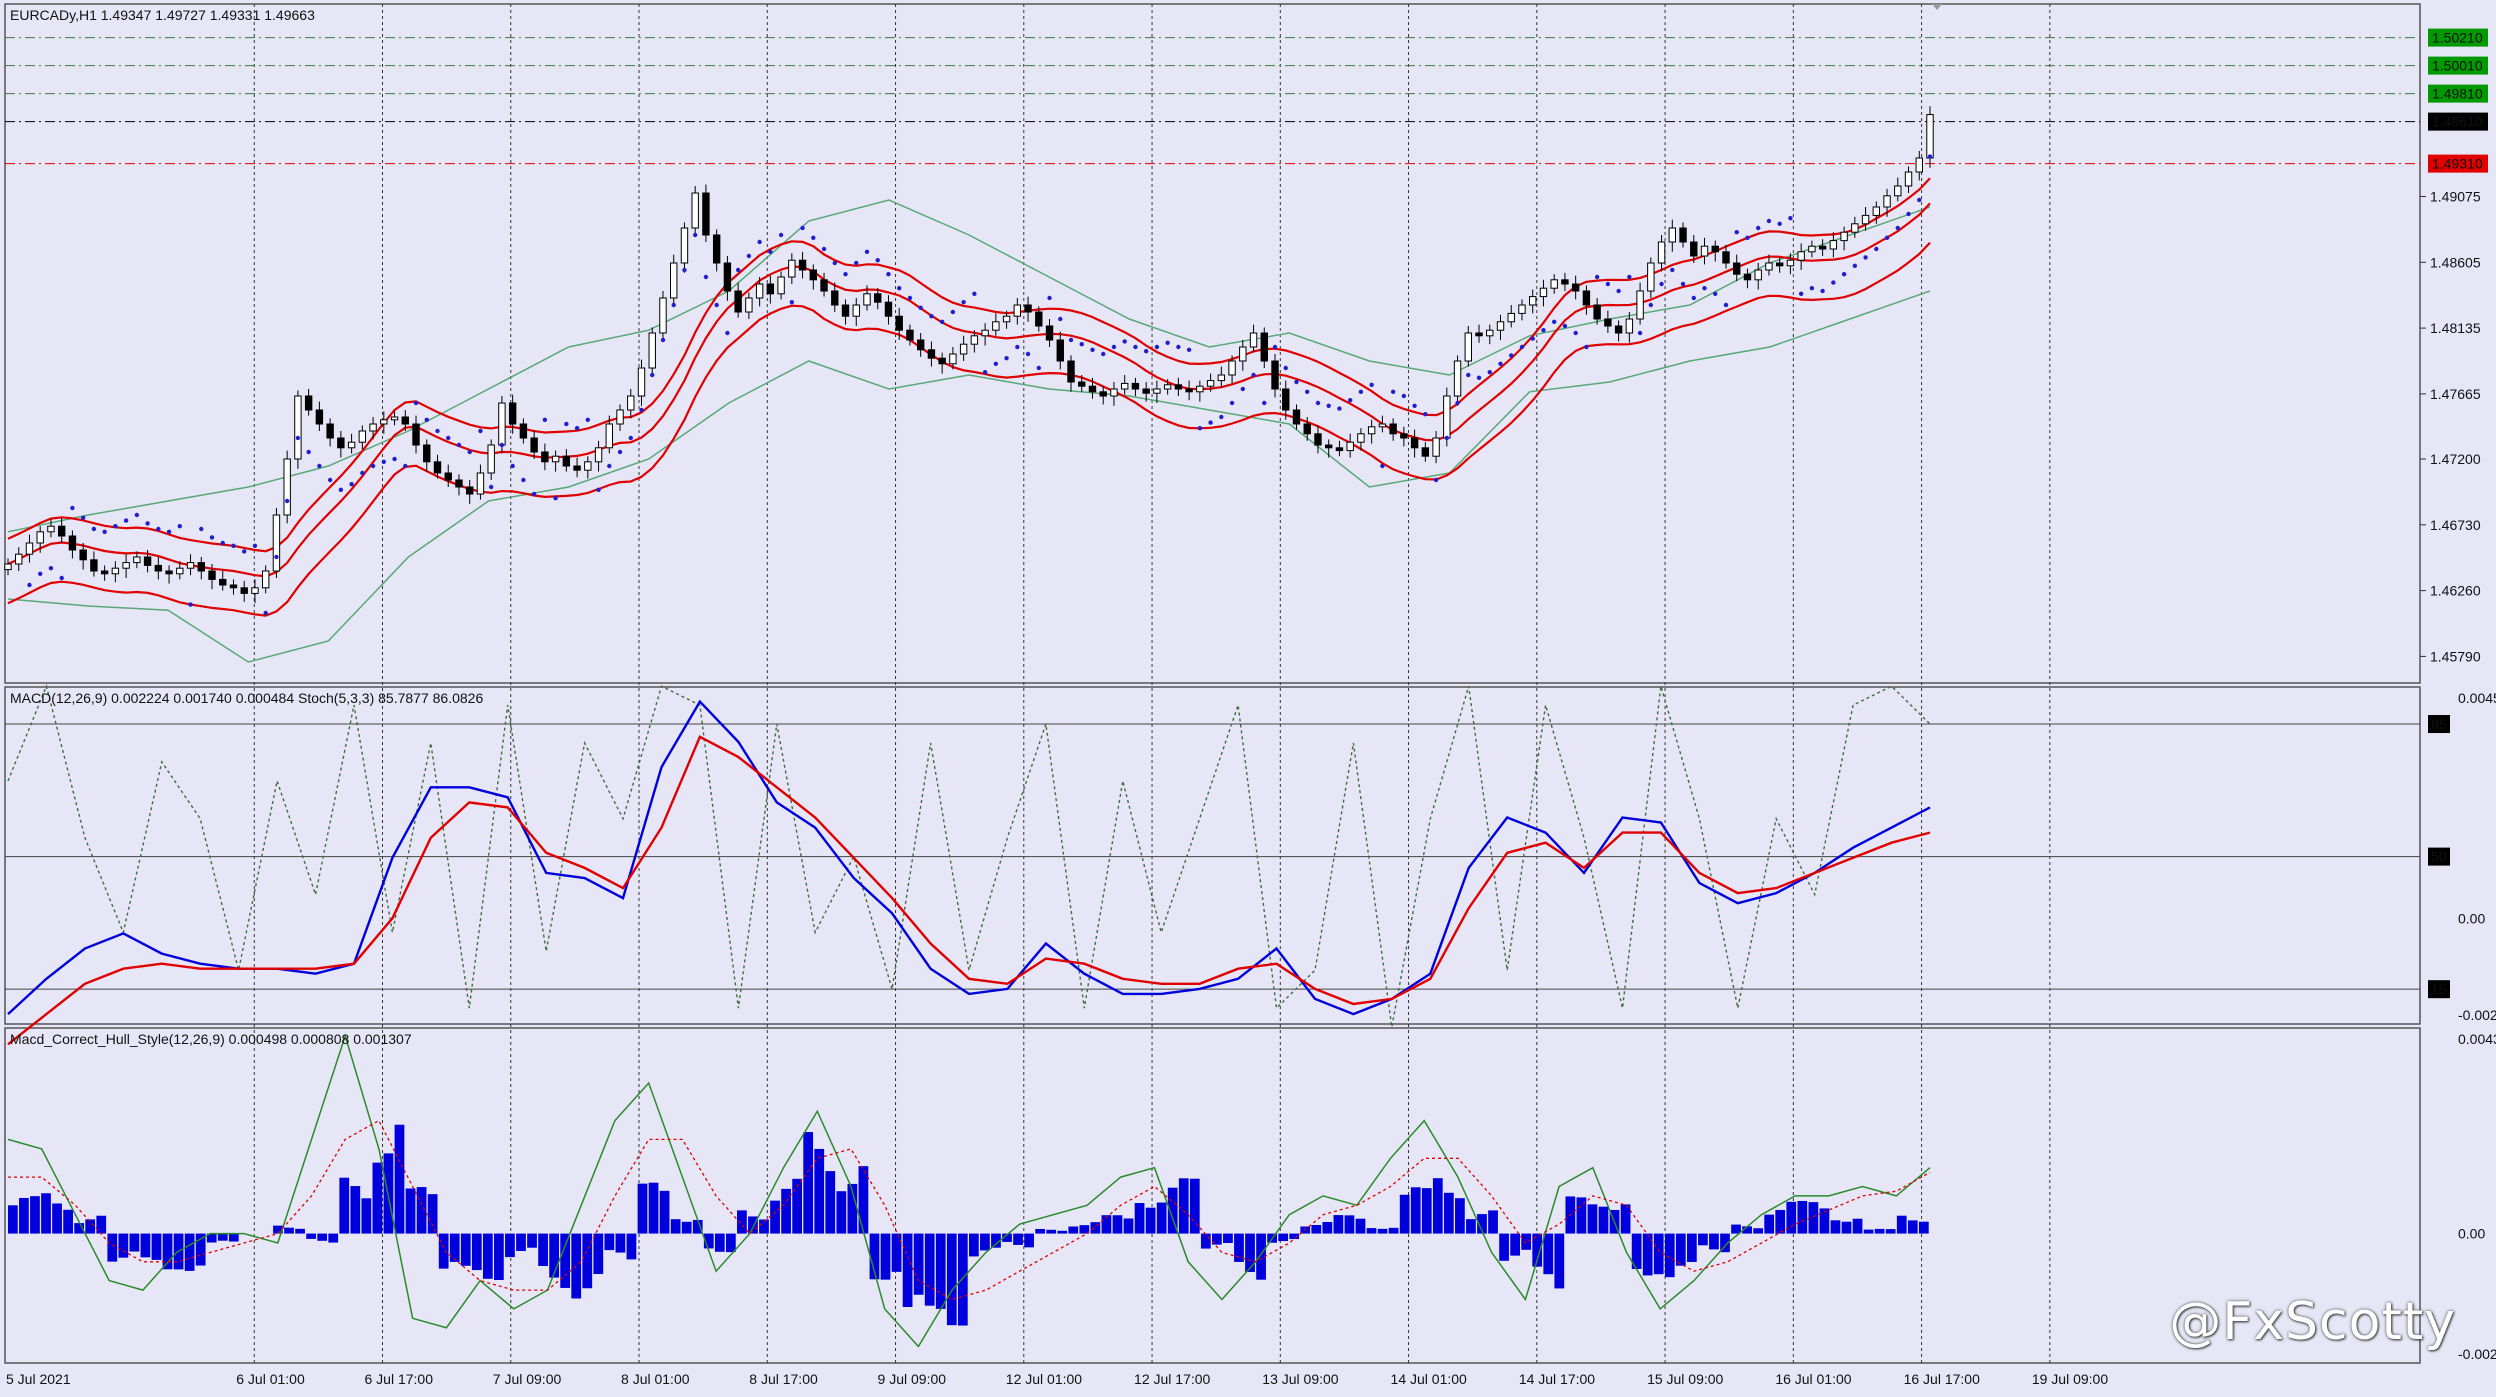 The height and width of the screenshot is (1397, 2496). I want to click on macd-axis-label: 0.00, so click(2471, 918).